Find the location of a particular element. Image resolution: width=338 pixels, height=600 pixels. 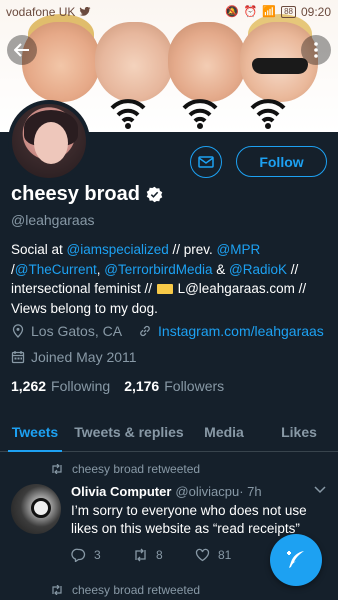

following-count: 1,262 is located at coordinates (28, 386).